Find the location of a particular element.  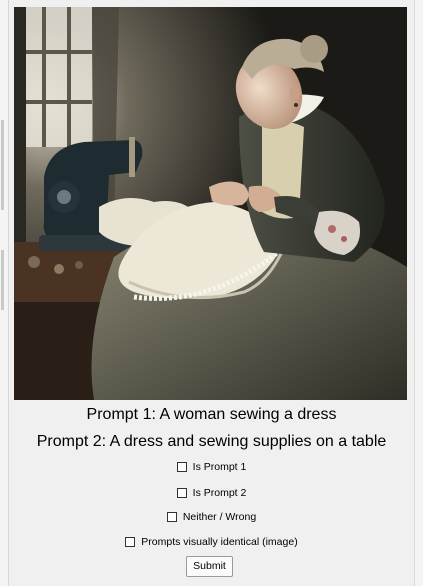

option-label: Is Prompt 2 is located at coordinates (219, 493).